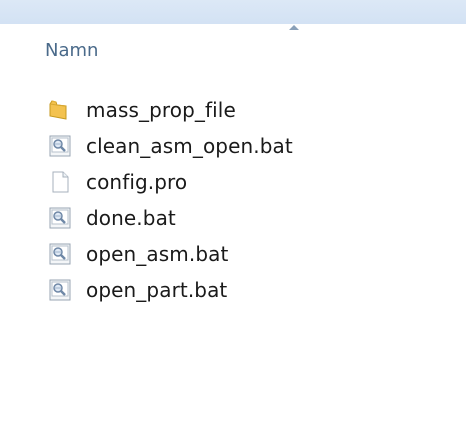 The image size is (466, 433). What do you see at coordinates (60, 182) in the screenshot?
I see `document-icon` at bounding box center [60, 182].